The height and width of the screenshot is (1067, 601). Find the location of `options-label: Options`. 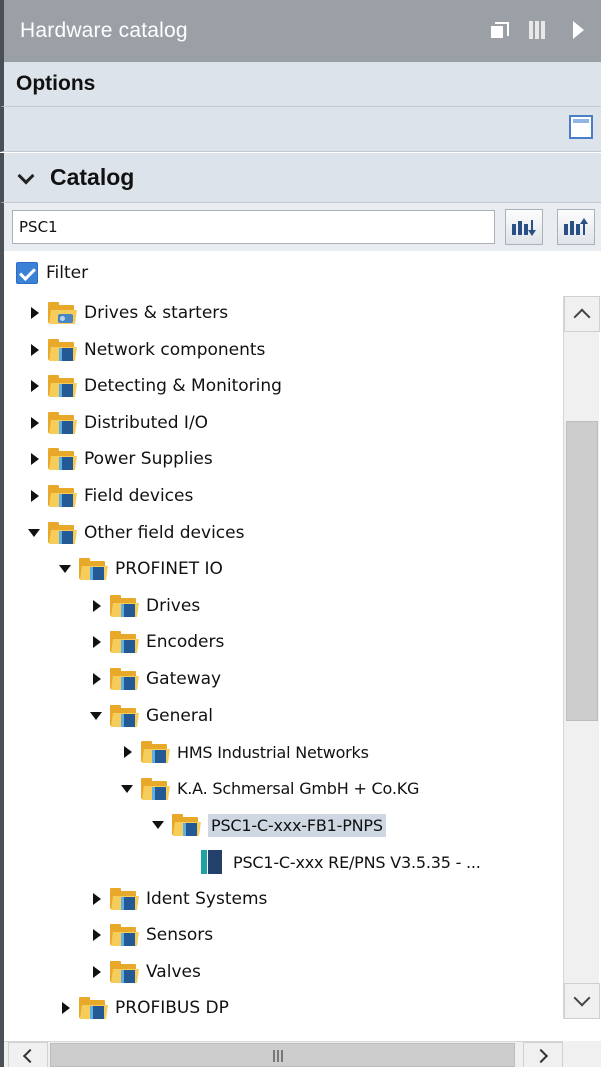

options-label: Options is located at coordinates (56, 83).